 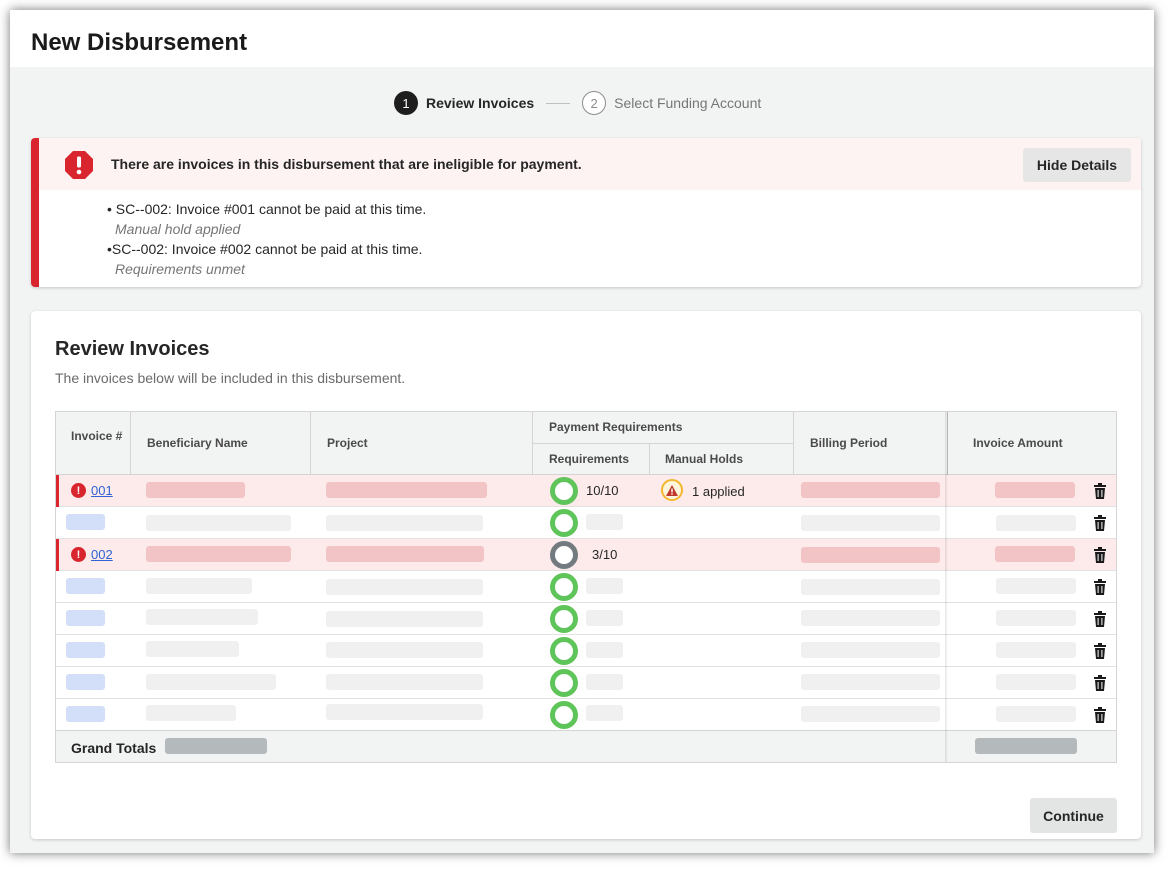 What do you see at coordinates (602, 490) in the screenshot?
I see `requirements-count: 10/10` at bounding box center [602, 490].